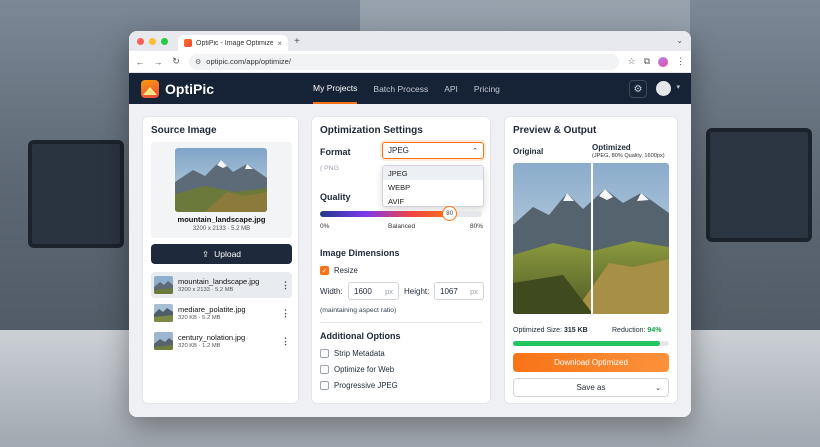 The image size is (820, 447). I want to click on upload-button: ⇪ Upload, so click(221, 254).